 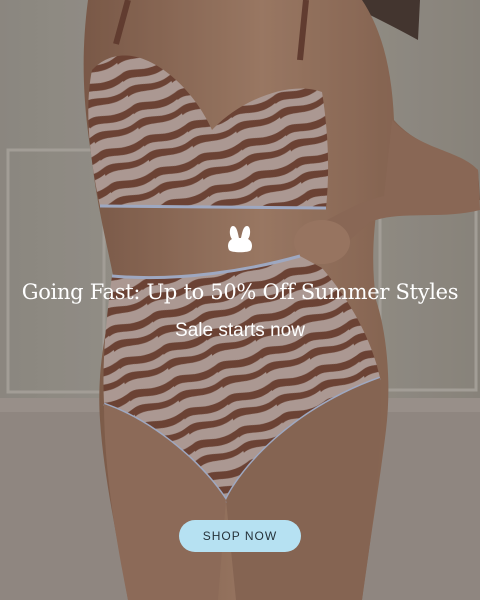 I want to click on promo-headline: Going Fast: Up to 50% Off Summer Styles, so click(x=240, y=292).